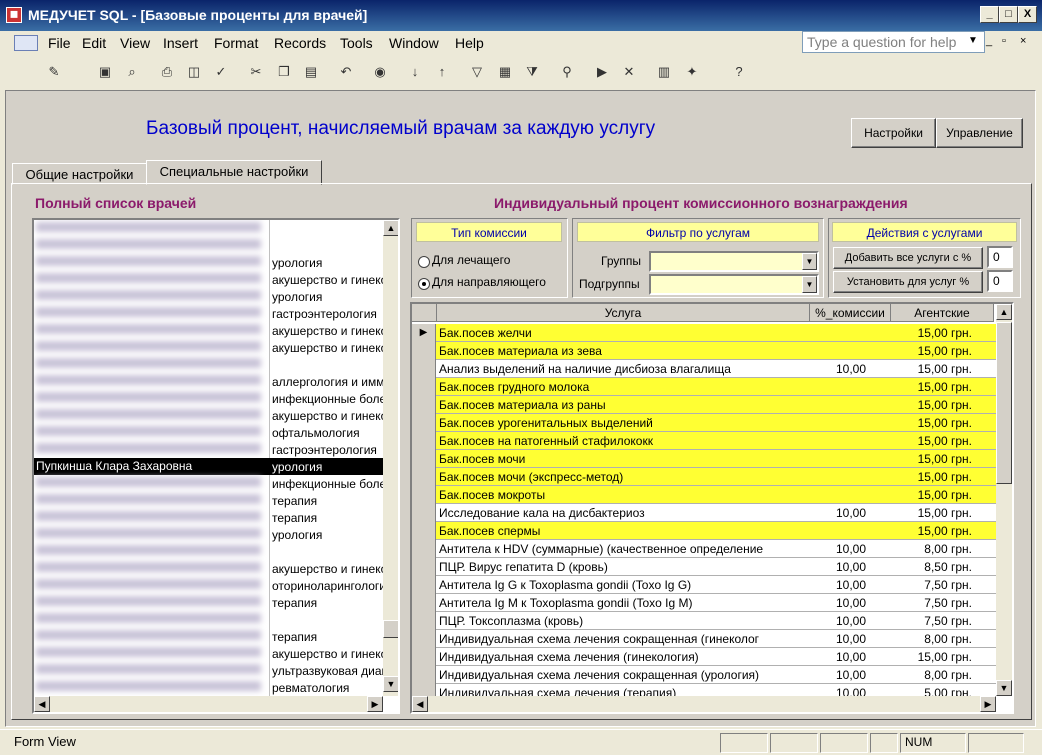 The width and height of the screenshot is (1042, 755). I want to click on scroll-down-icon: ▼, so click(1004, 688).